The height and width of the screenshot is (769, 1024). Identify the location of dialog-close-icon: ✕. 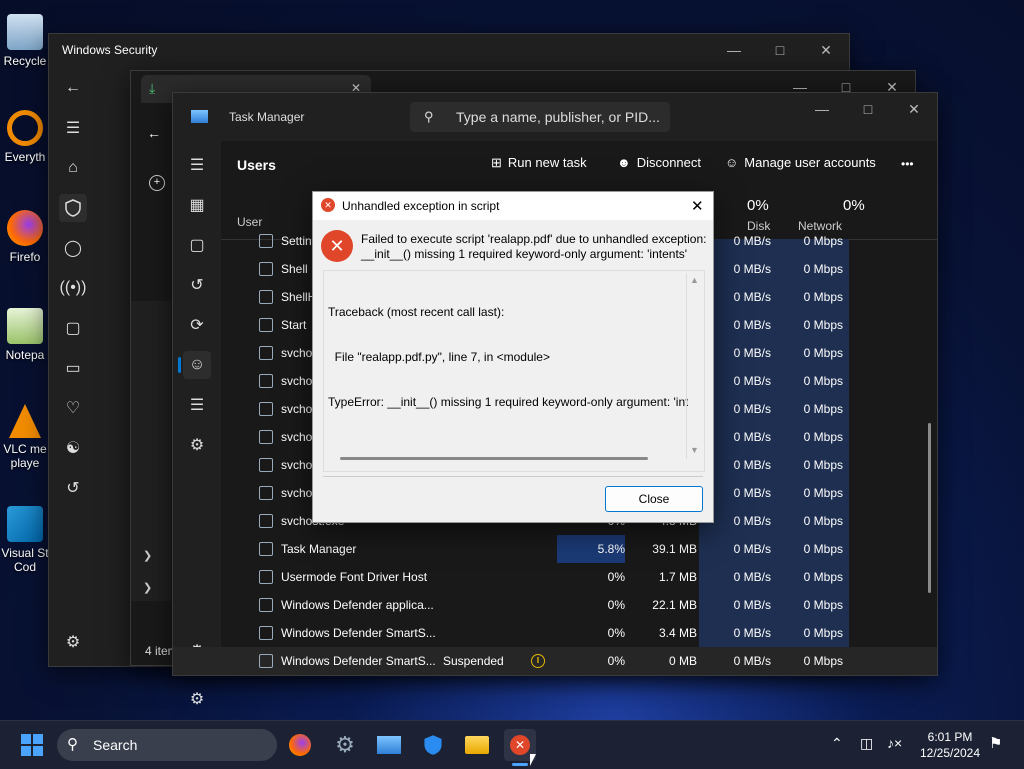
(697, 206).